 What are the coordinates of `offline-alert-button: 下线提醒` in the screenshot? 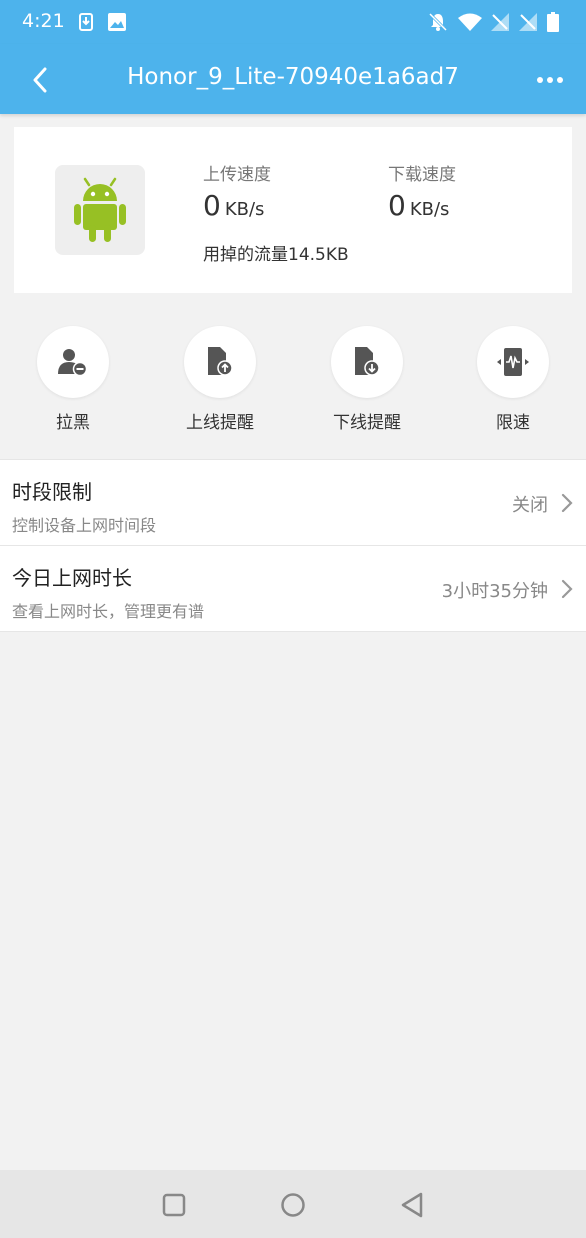 It's located at (367, 381).